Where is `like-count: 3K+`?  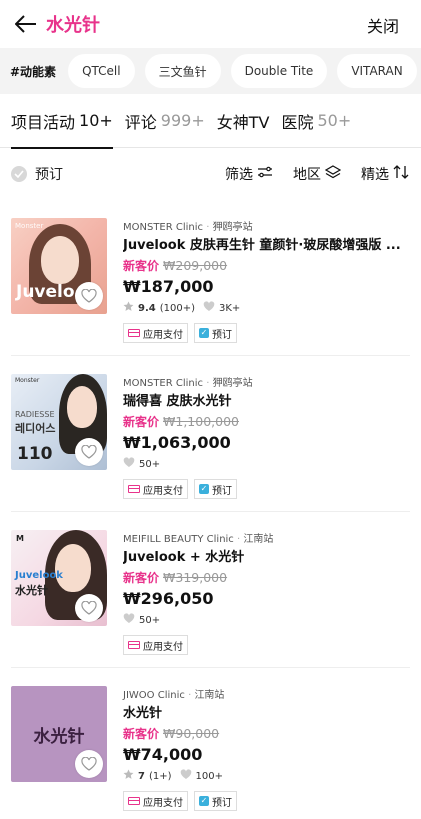
like-count: 3K+ is located at coordinates (230, 308).